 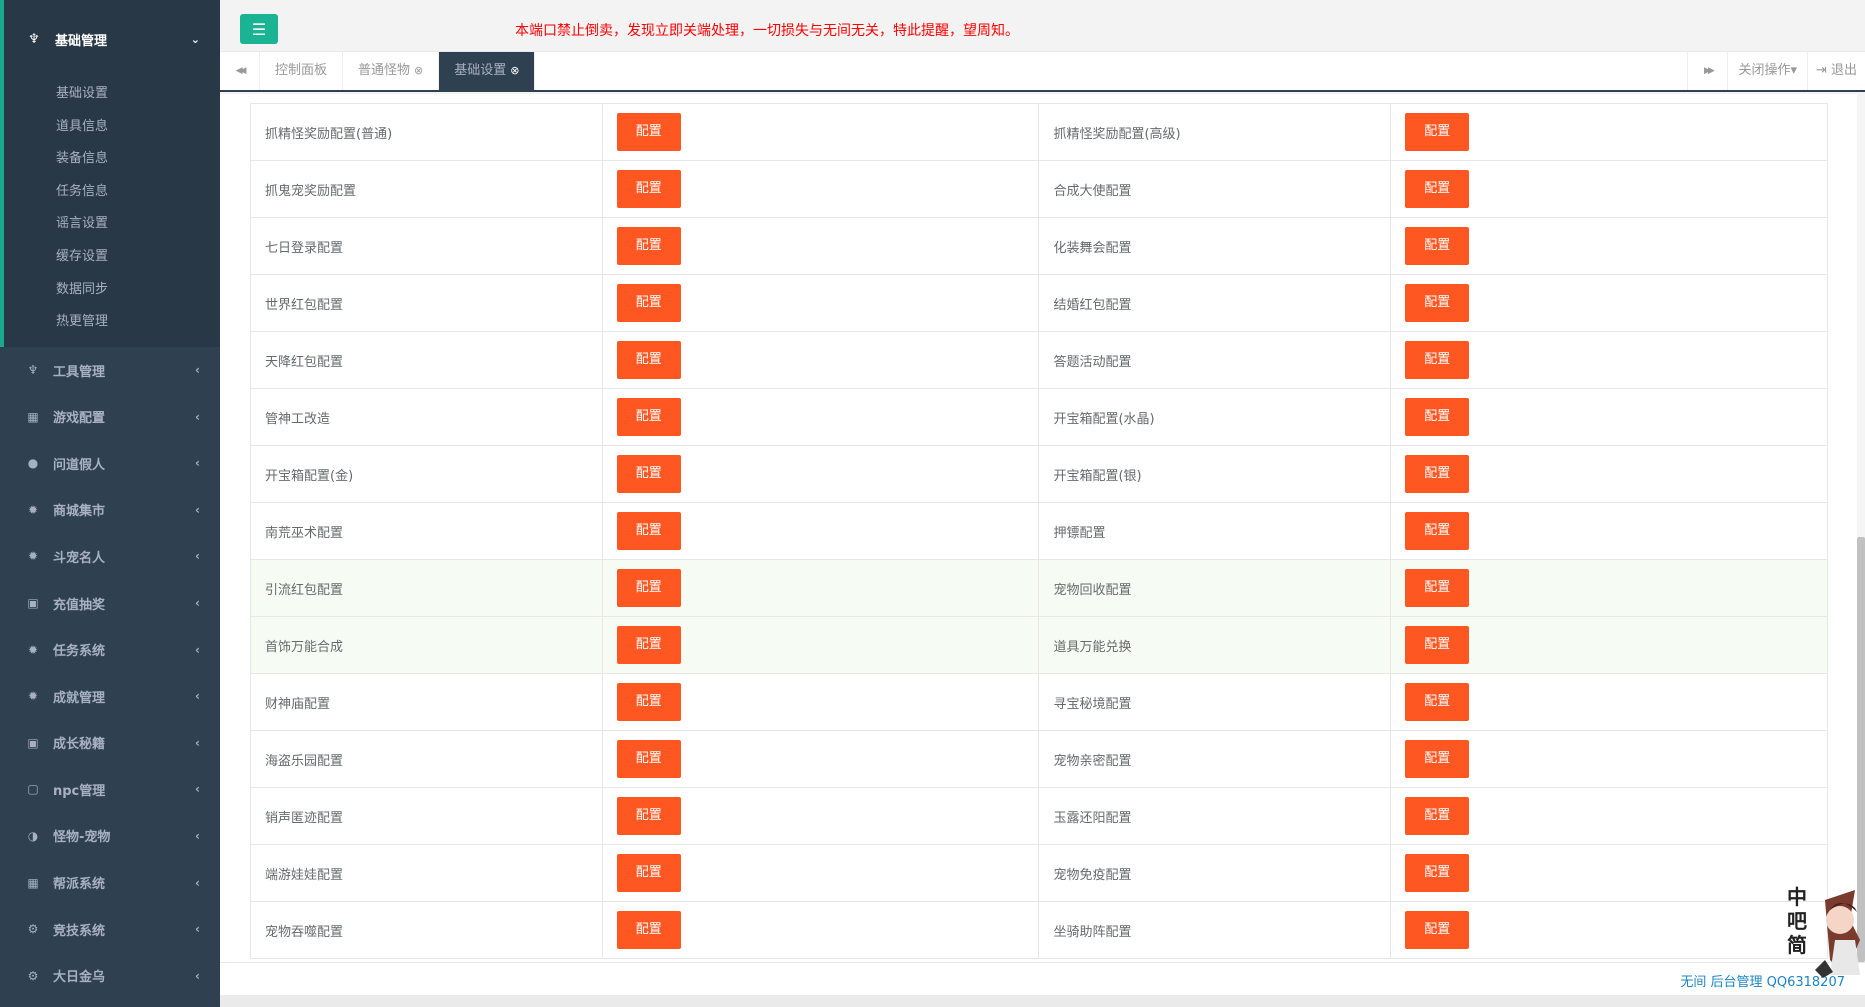 What do you see at coordinates (110, 882) in the screenshot?
I see `nav-group-item: ▦ 帮派系统 ‹` at bounding box center [110, 882].